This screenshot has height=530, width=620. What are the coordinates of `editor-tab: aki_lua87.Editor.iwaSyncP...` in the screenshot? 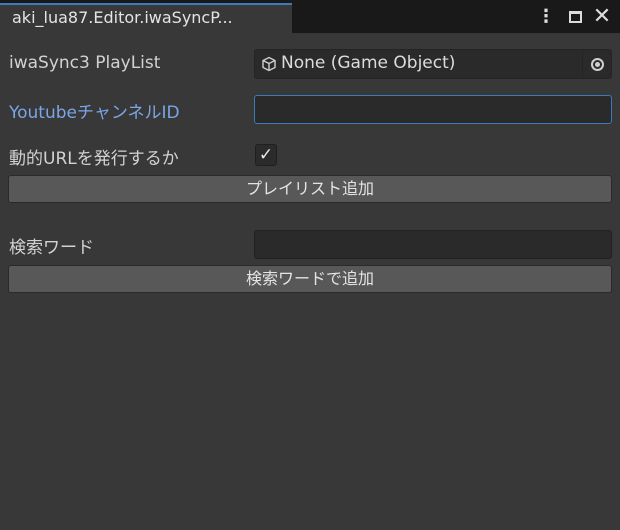 It's located at (146, 18).